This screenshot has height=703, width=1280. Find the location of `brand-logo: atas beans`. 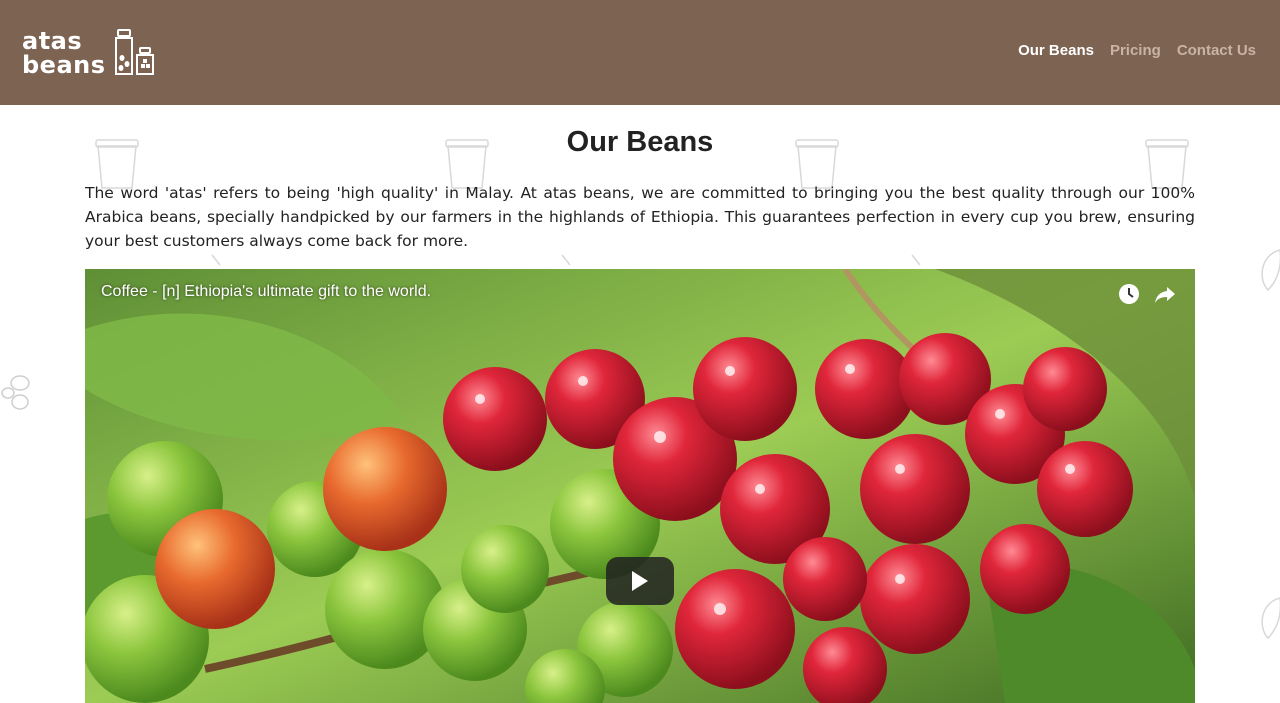

brand-logo: atas beans is located at coordinates (89, 53).